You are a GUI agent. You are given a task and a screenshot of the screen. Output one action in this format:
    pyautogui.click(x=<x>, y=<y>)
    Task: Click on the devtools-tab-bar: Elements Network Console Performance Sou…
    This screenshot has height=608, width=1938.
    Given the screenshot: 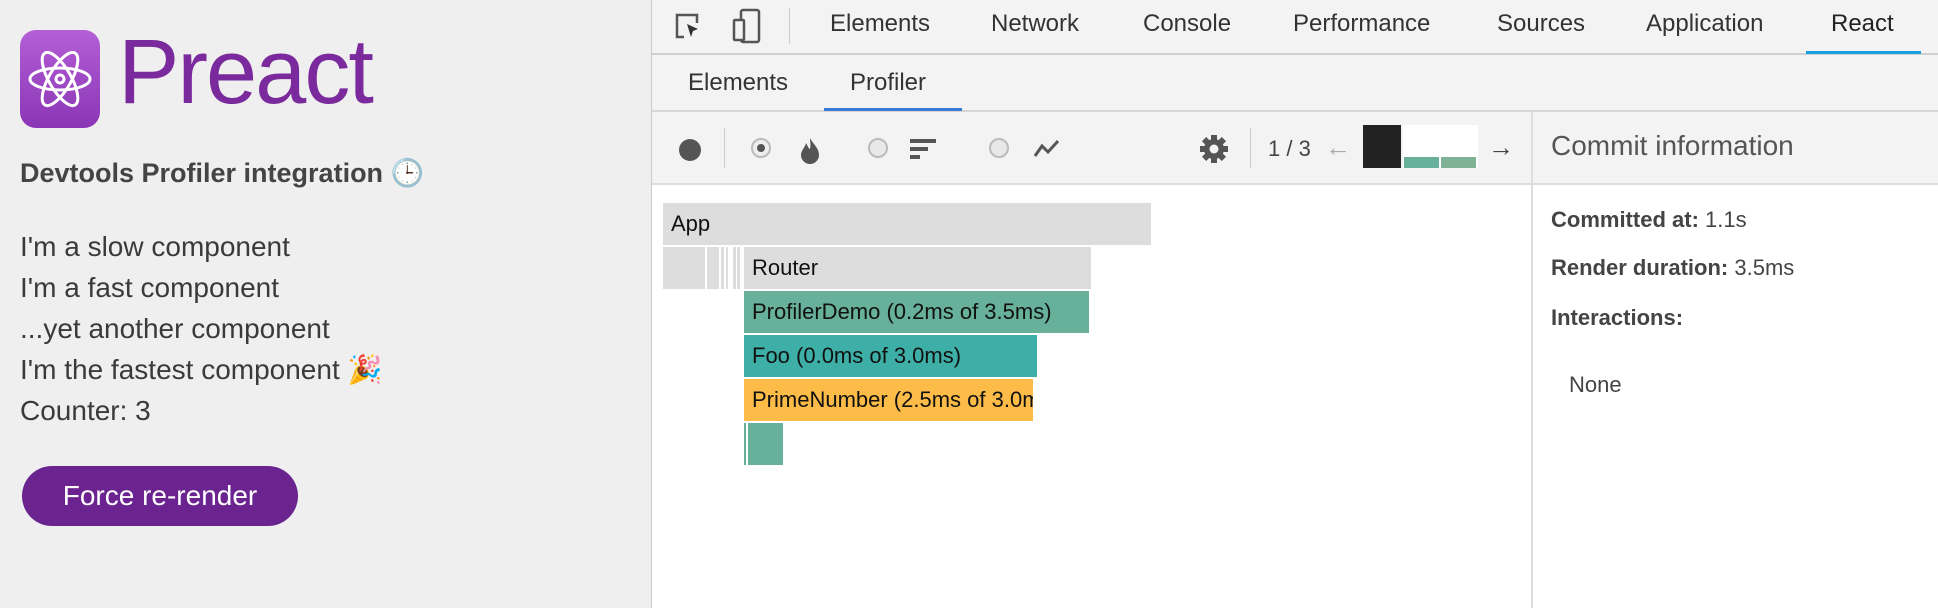 What is the action you would take?
    pyautogui.click(x=1295, y=27)
    